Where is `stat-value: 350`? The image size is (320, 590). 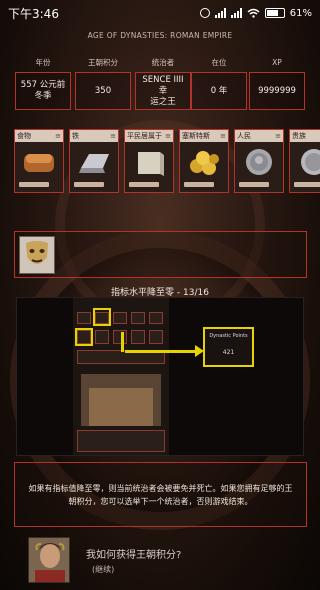 stat-value: 350 is located at coordinates (103, 91).